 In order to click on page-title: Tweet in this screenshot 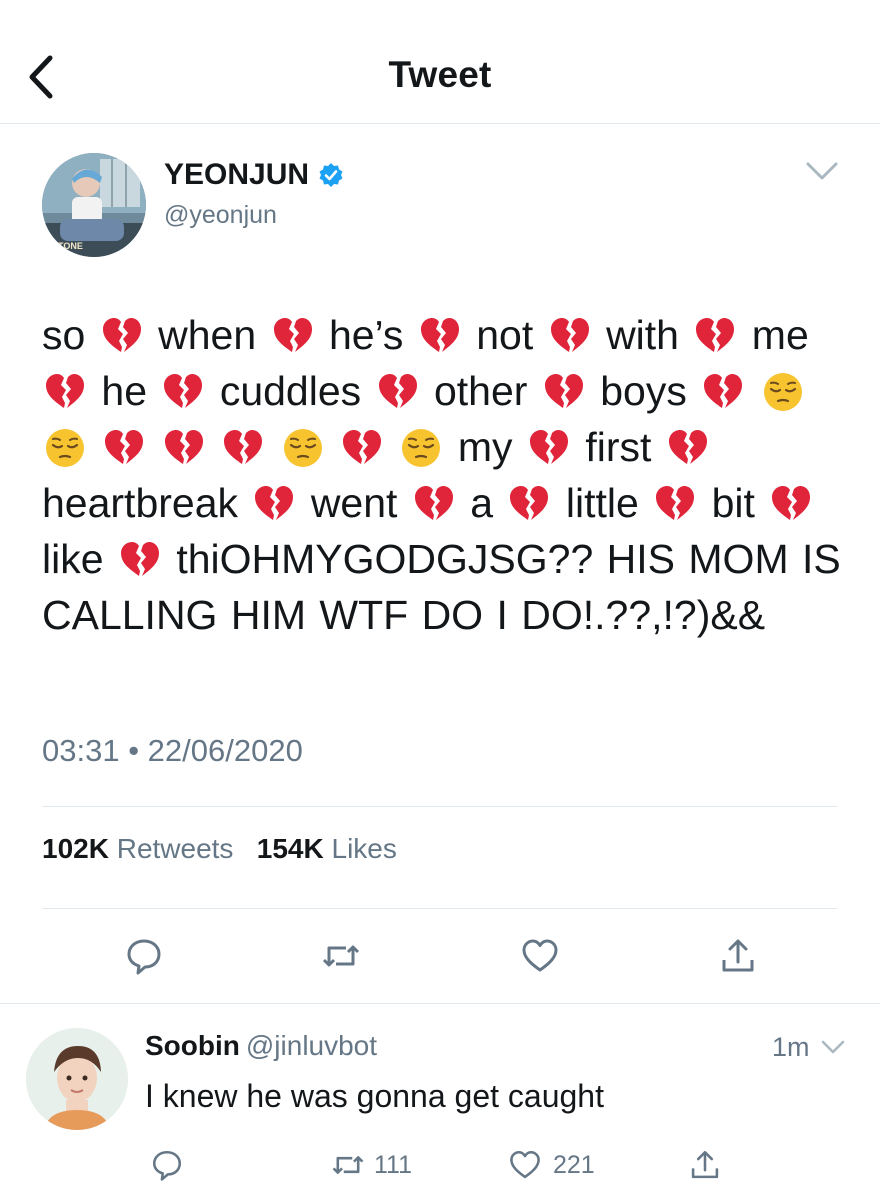, I will do `click(440, 74)`.